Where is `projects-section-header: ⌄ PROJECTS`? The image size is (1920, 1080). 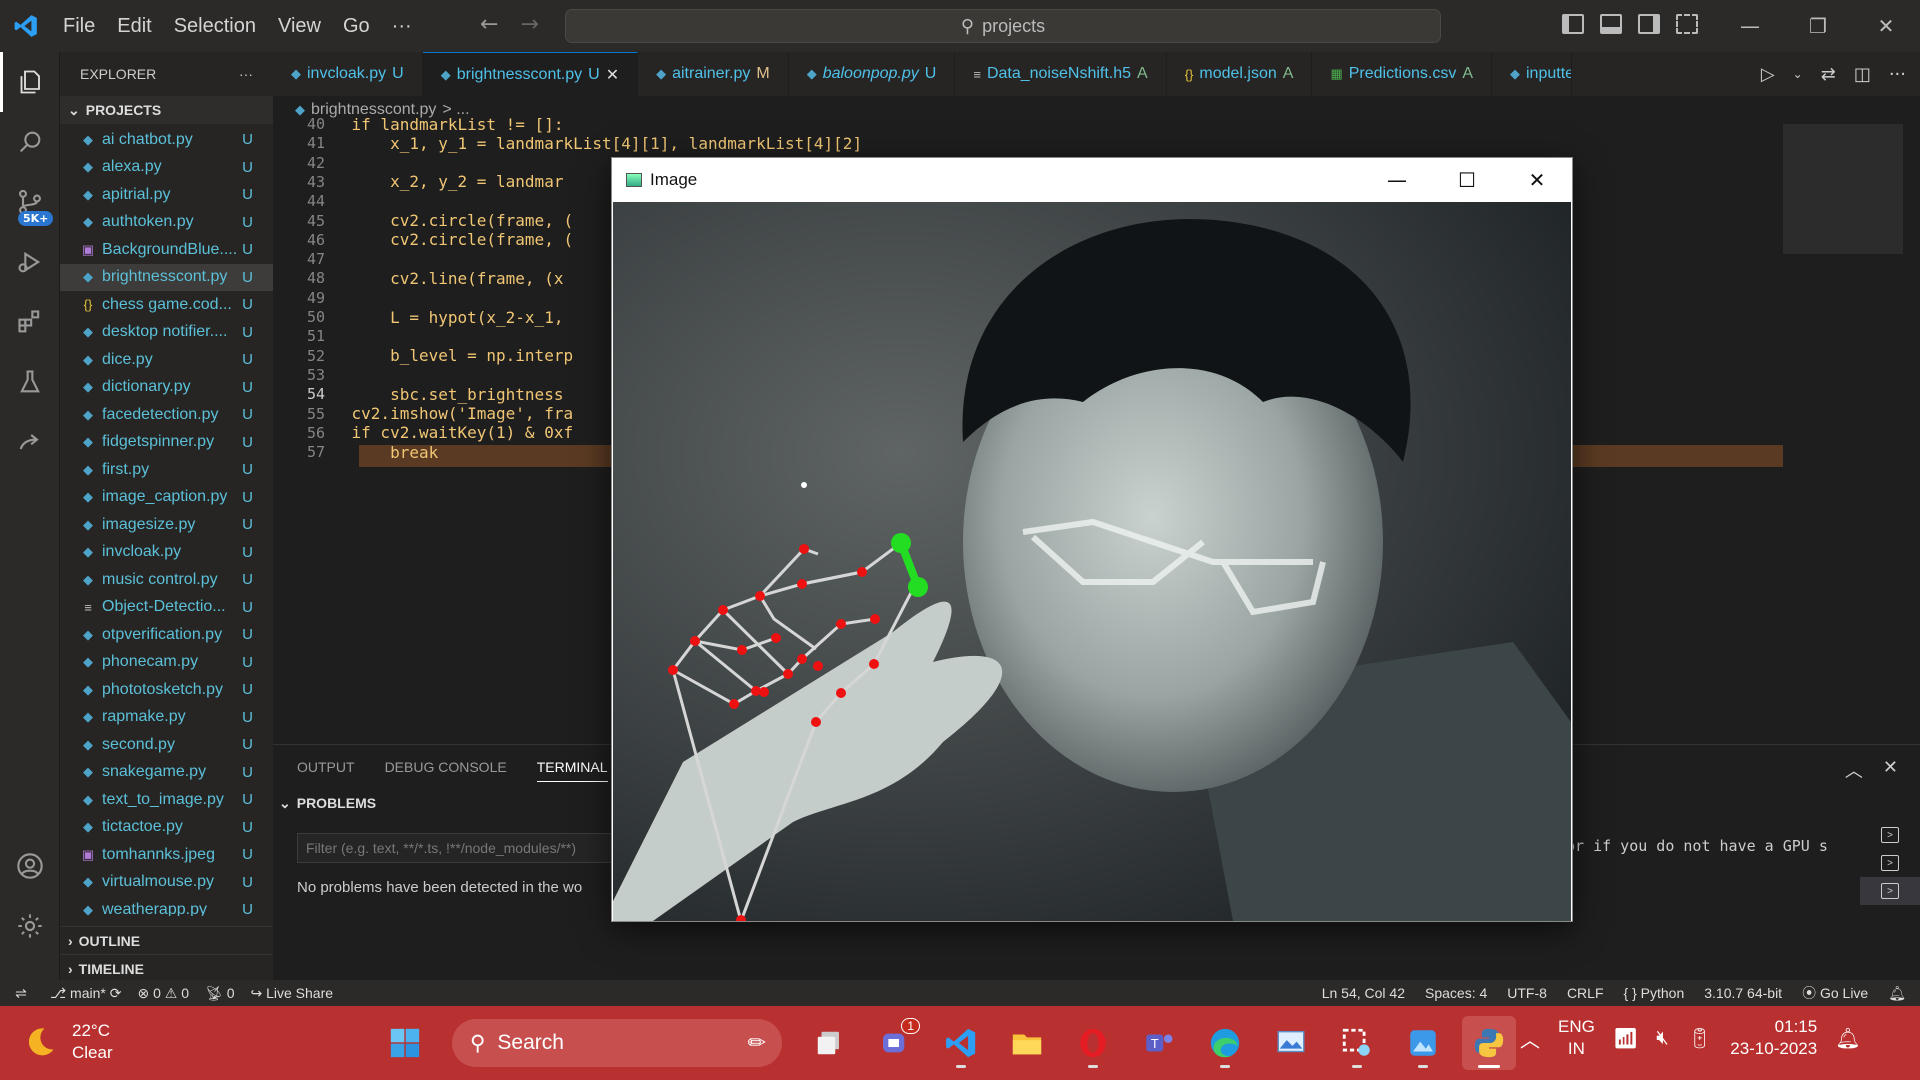 projects-section-header: ⌄ PROJECTS is located at coordinates (166, 110).